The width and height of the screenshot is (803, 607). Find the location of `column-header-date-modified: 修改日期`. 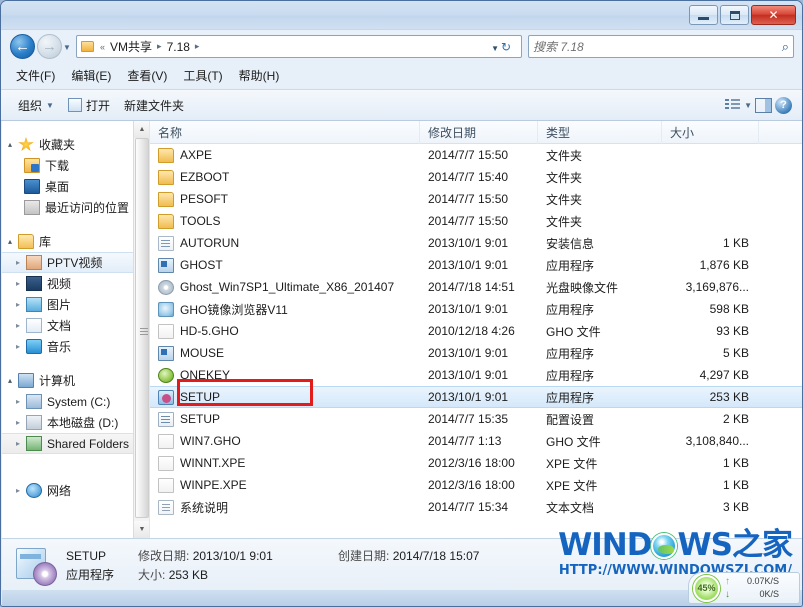

column-header-date-modified: 修改日期 is located at coordinates (479, 132).